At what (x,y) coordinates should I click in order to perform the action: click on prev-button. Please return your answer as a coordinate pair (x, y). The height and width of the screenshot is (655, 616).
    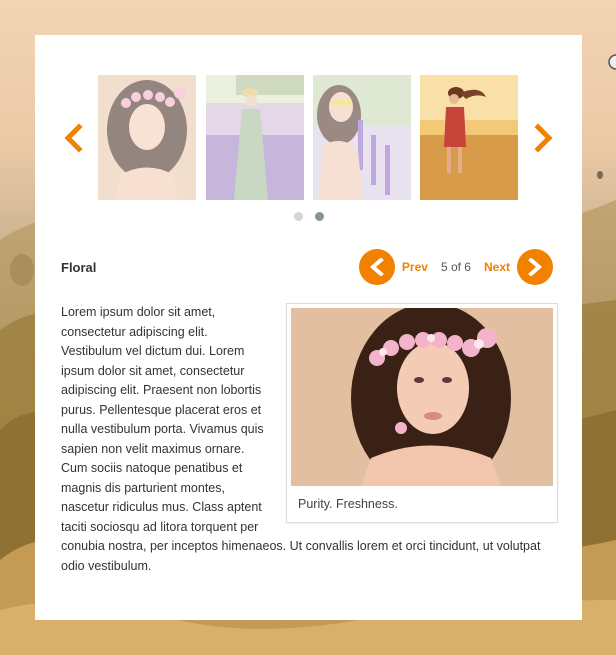
    Looking at the image, I should click on (376, 267).